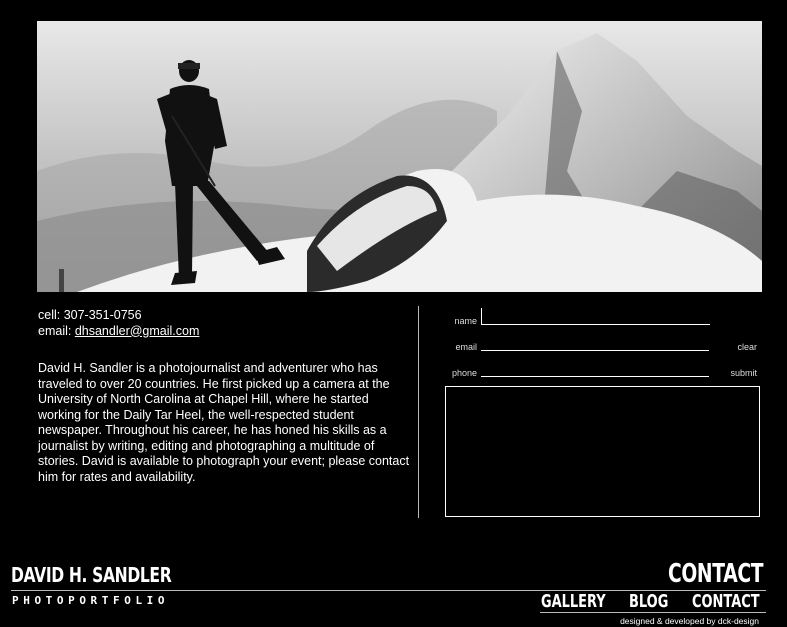  Describe the element at coordinates (91, 600) in the screenshot. I see `site-logo-subtitle: PHOTOPORTFOLIO` at that location.